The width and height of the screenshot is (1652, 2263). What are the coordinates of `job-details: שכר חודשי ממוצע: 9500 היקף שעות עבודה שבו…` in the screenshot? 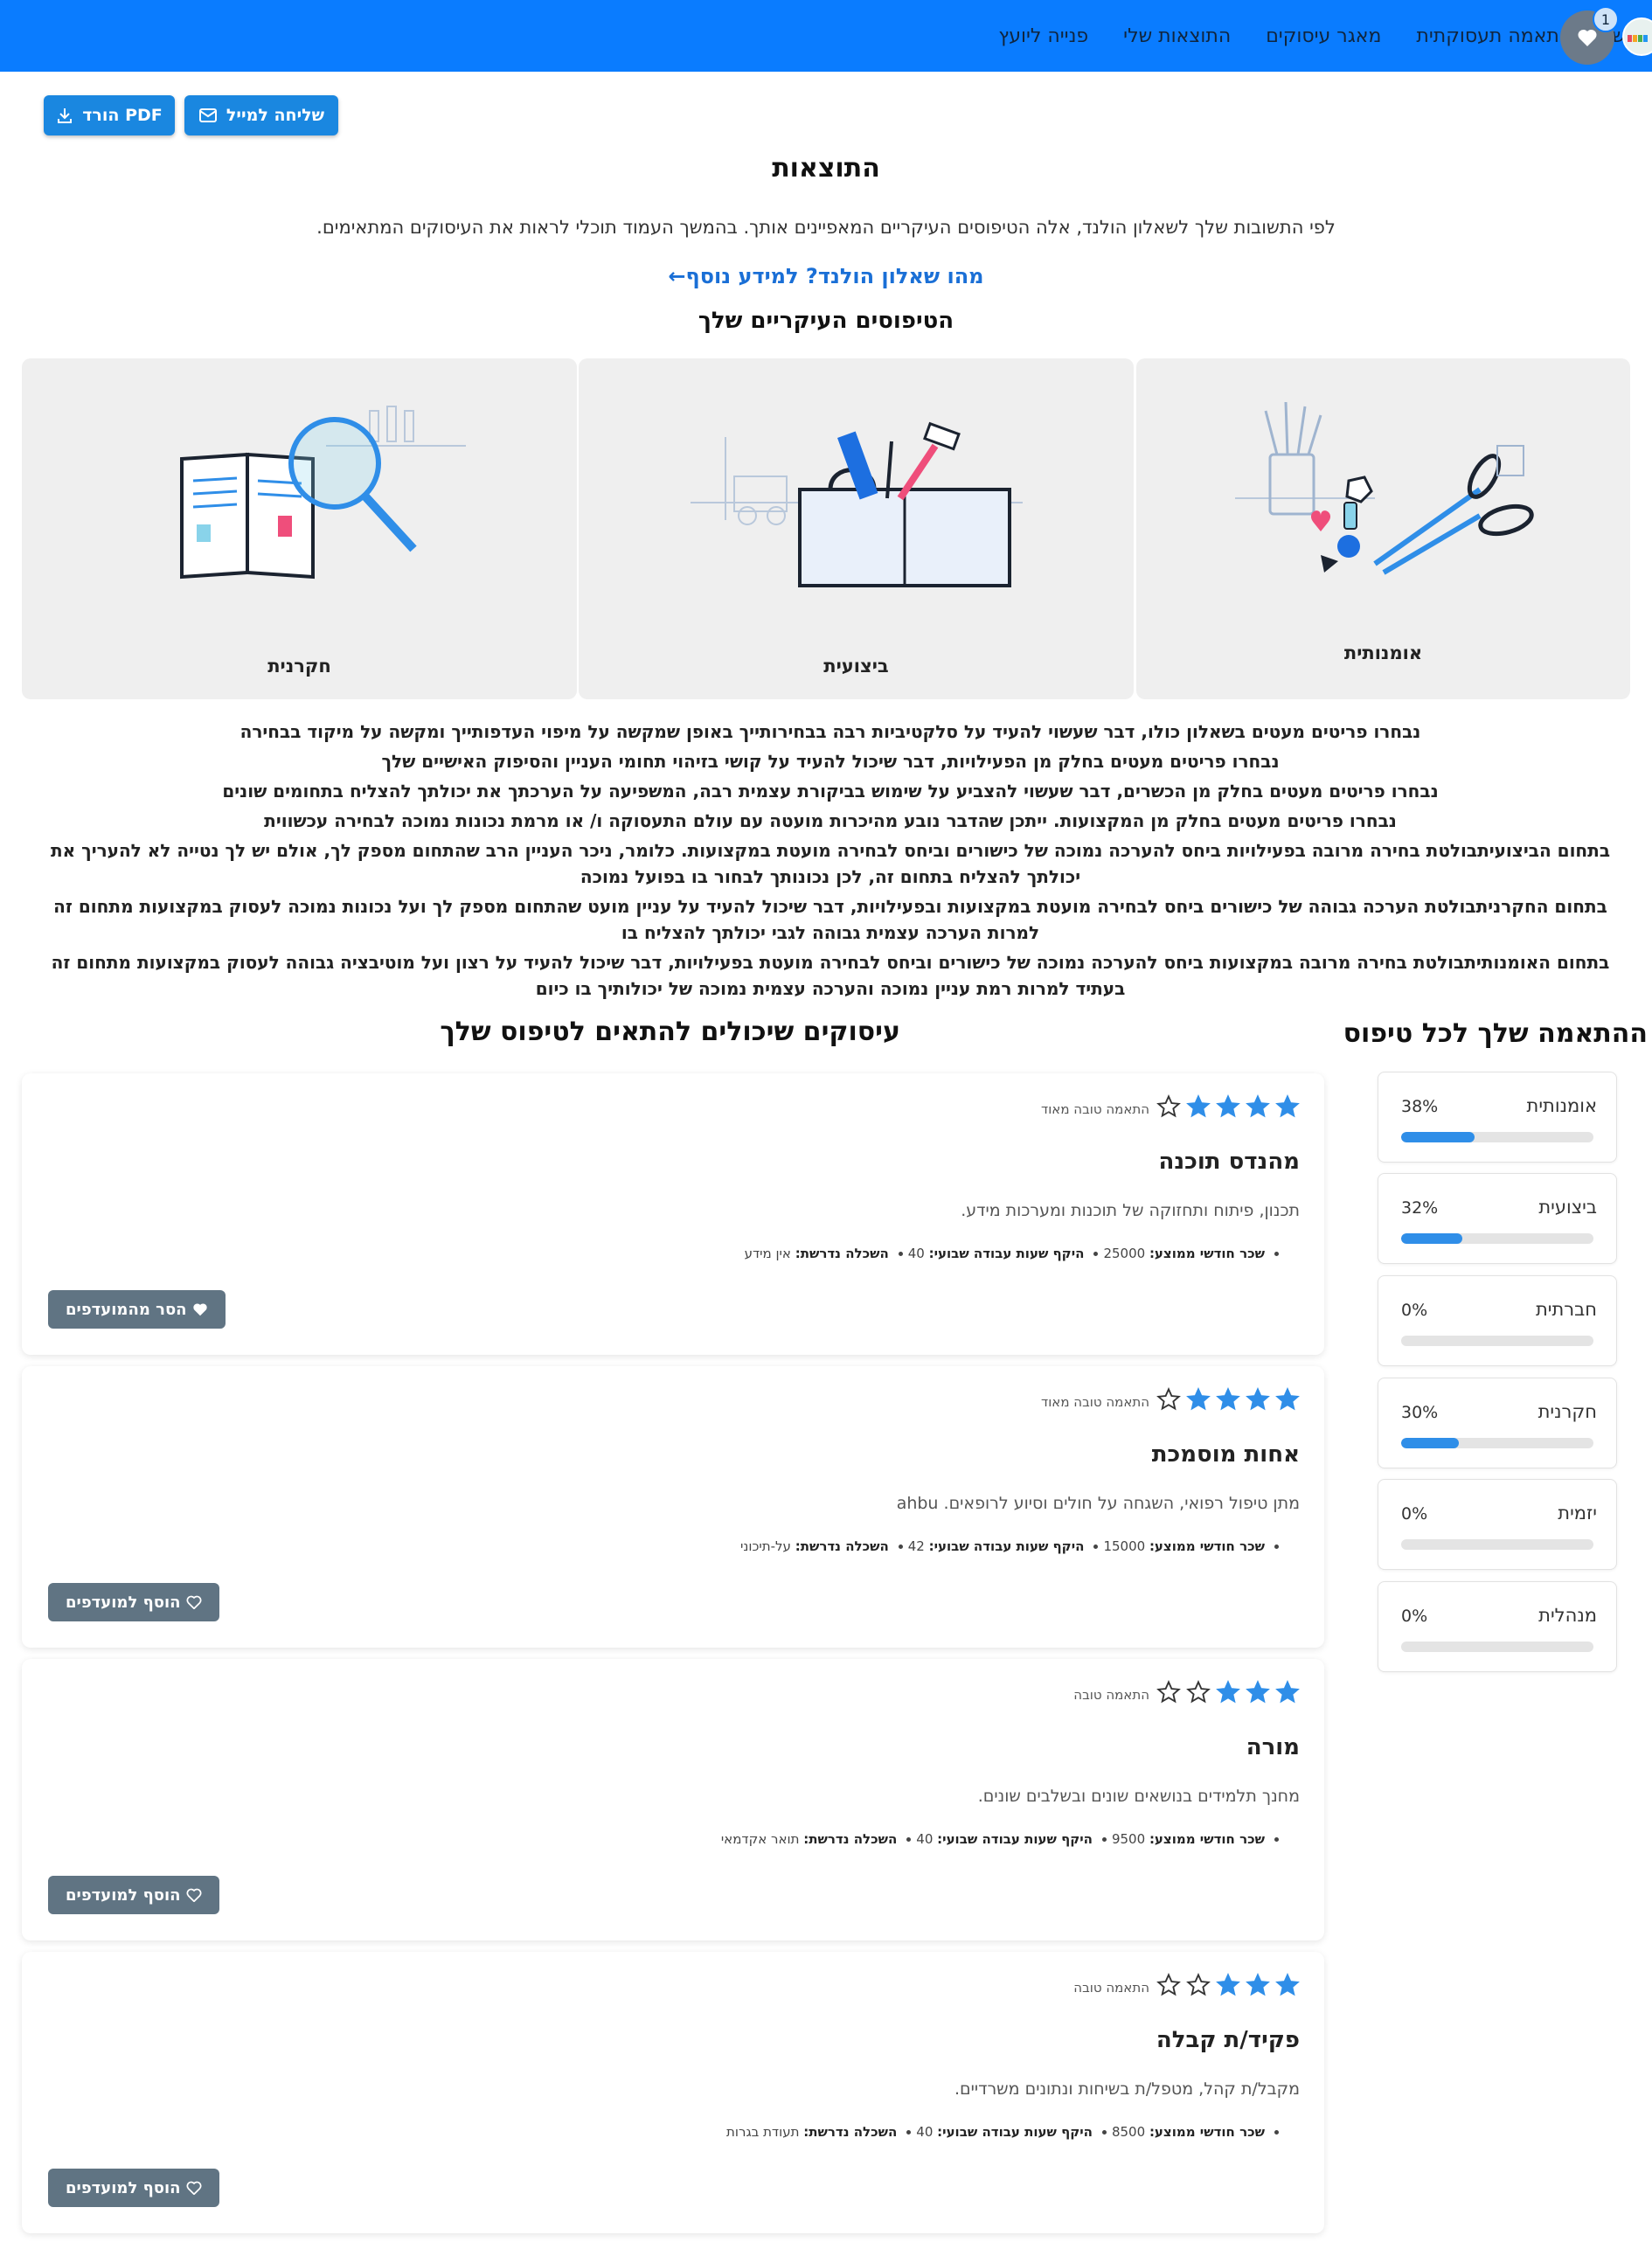 It's located at (993, 1839).